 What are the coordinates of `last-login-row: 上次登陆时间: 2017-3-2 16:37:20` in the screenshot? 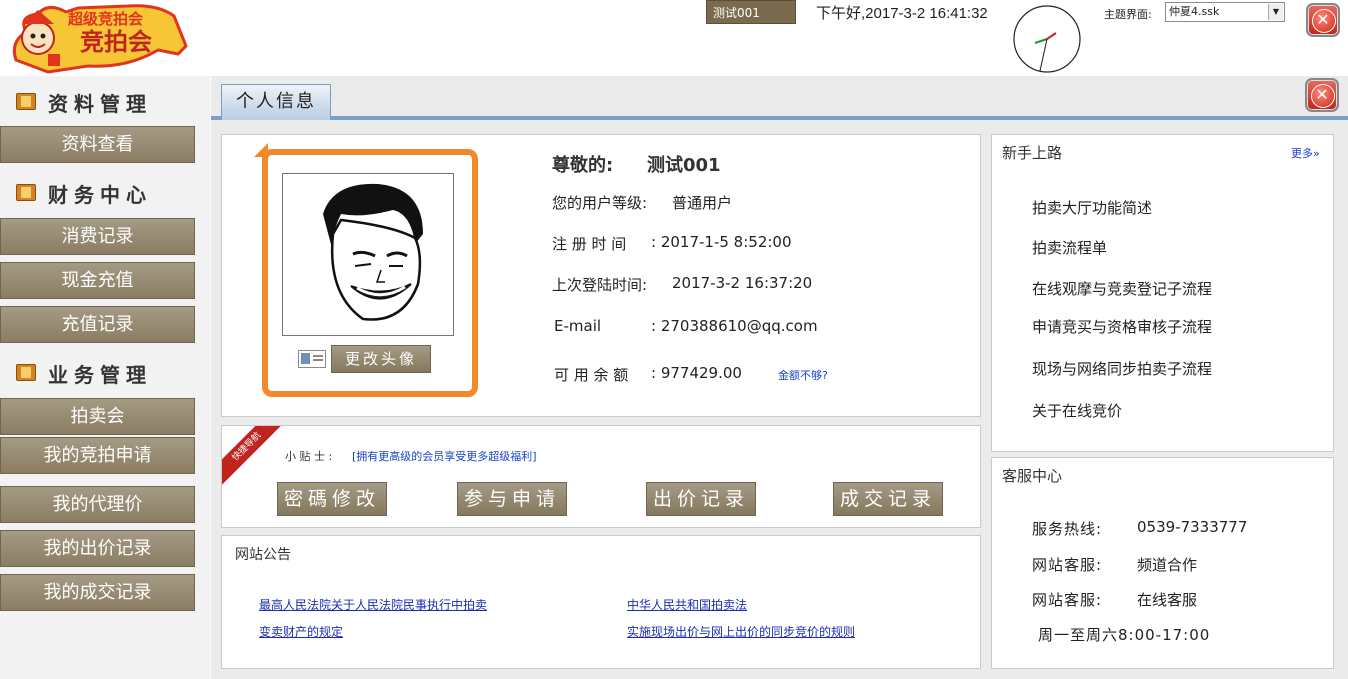 It's located at (682, 284).